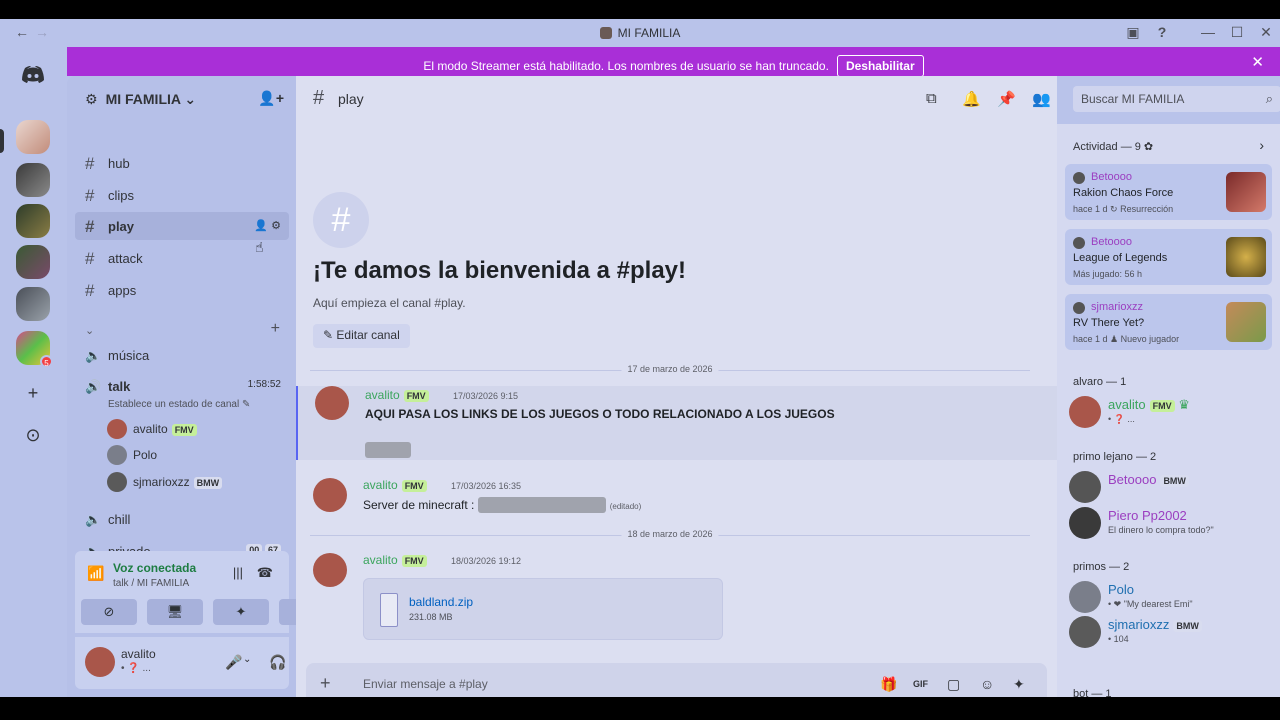  I want to click on channel-apps: # apps, so click(182, 290).